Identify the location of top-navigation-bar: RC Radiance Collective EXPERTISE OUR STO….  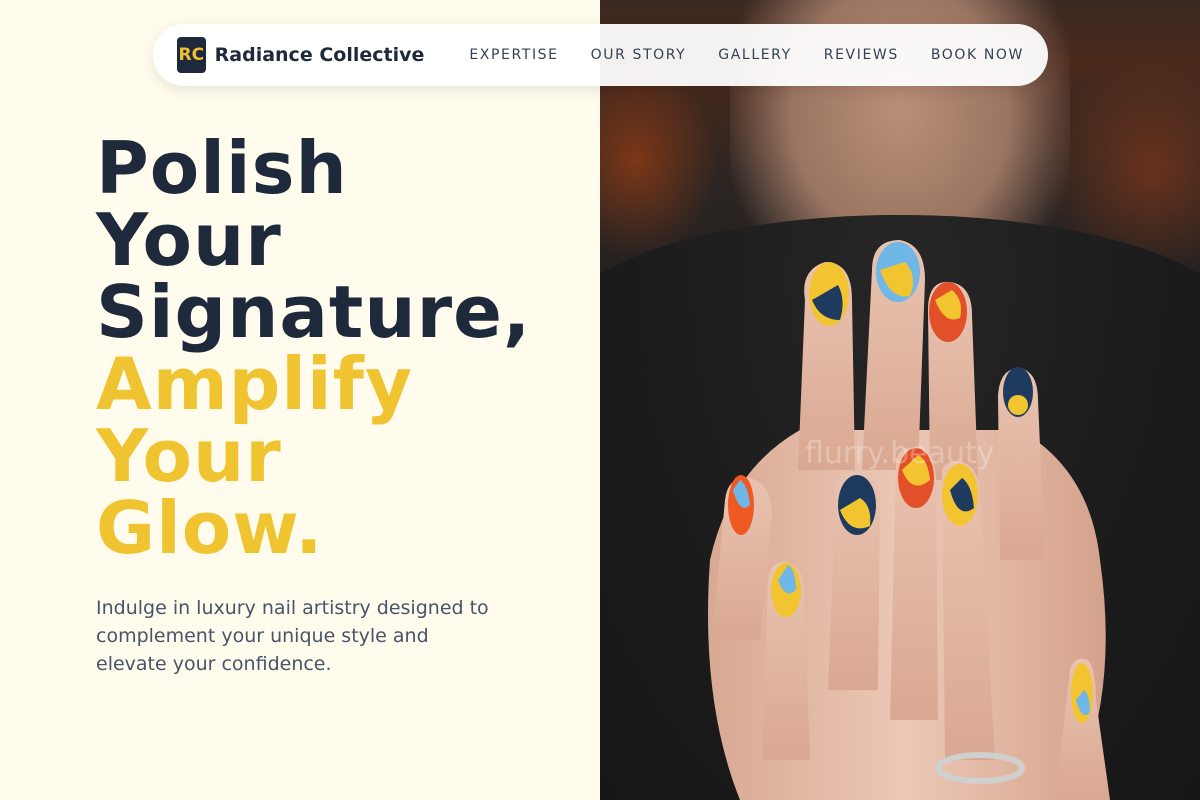
(600, 55).